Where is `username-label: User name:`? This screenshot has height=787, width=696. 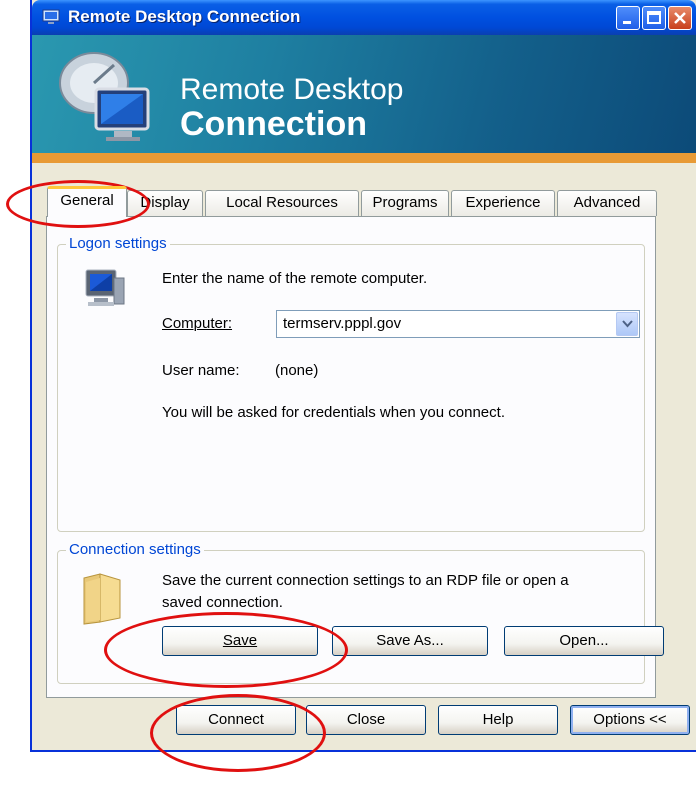
username-label: User name: is located at coordinates (201, 370).